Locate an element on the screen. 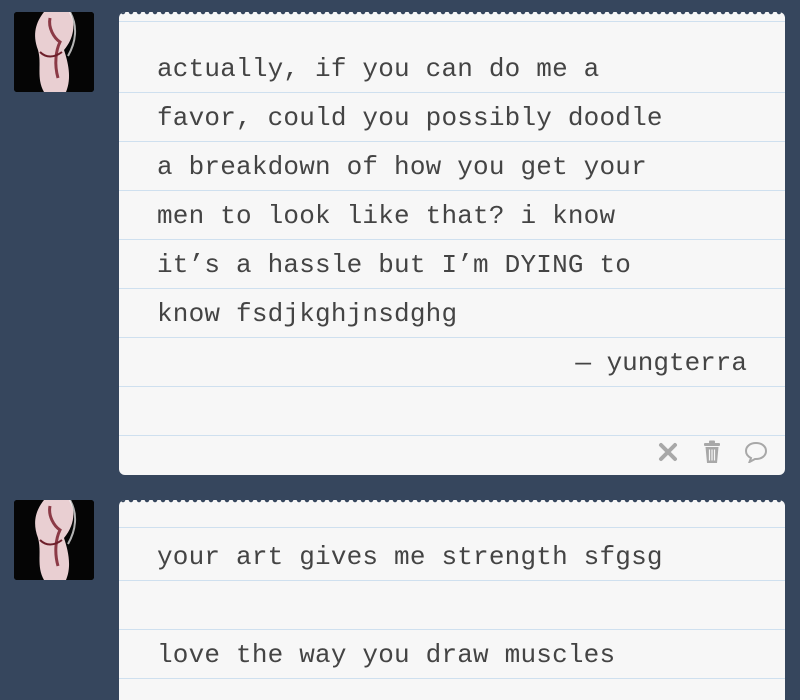 The width and height of the screenshot is (800, 700). asker-signature: — yungterra is located at coordinates (661, 363).